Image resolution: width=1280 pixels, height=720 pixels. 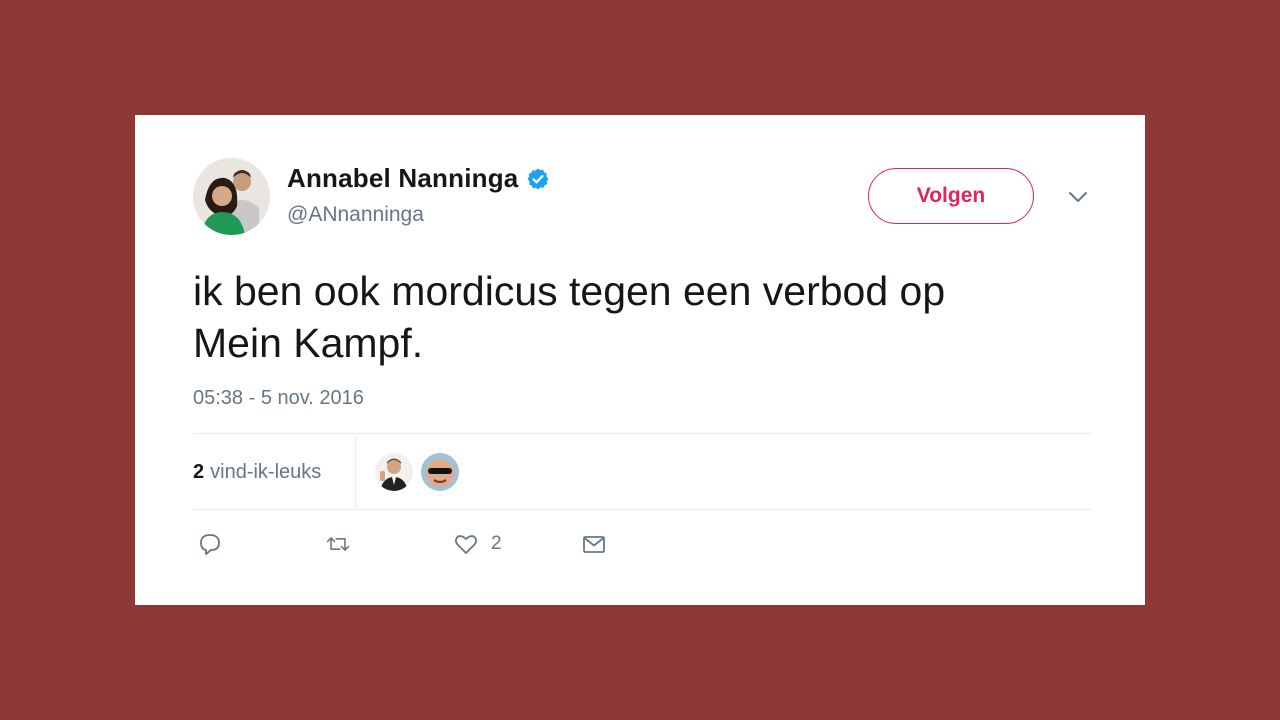 I want to click on retweet-button, so click(x=338, y=544).